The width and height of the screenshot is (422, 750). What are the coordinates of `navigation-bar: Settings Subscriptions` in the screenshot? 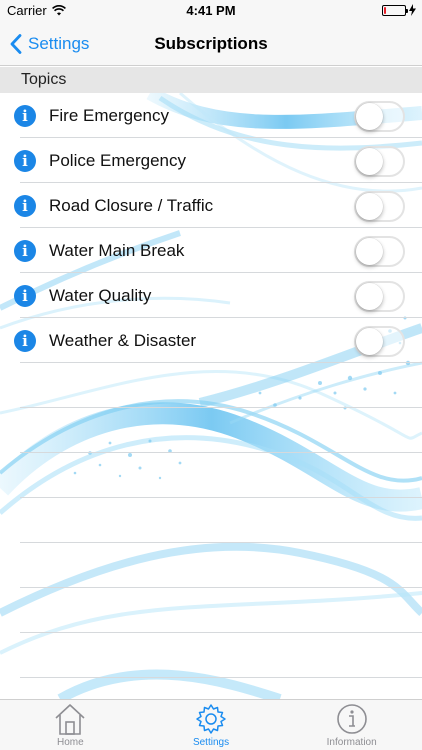 It's located at (211, 44).